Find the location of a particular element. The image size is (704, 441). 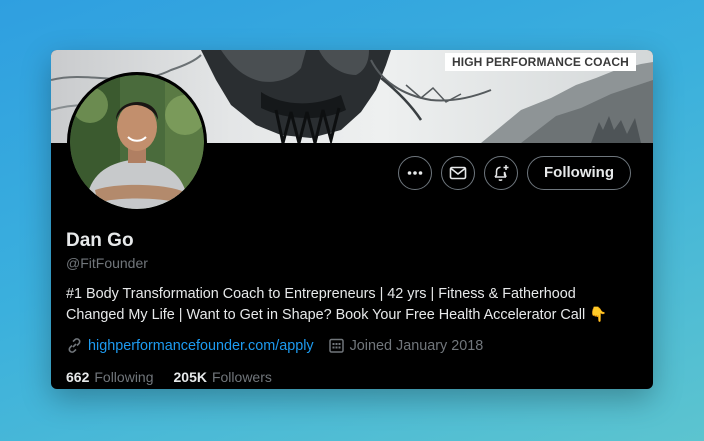

followers-label: Followers is located at coordinates (241, 377).